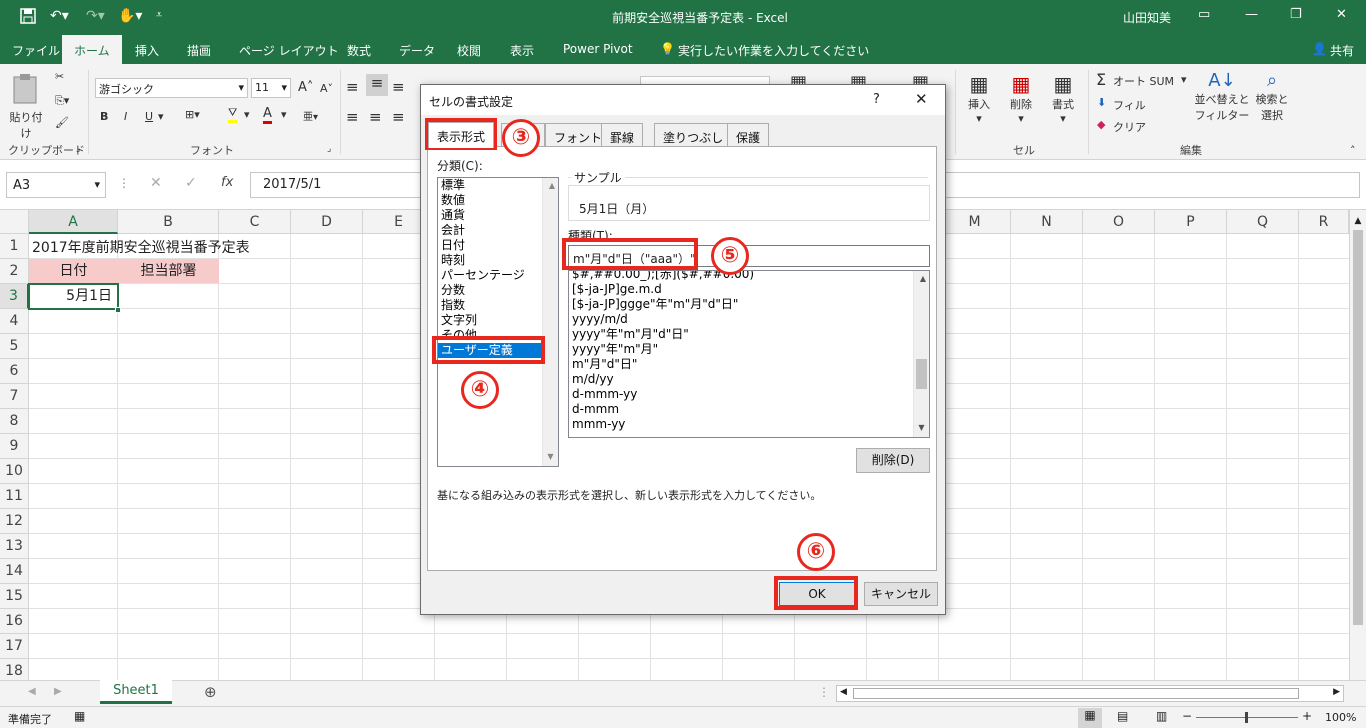 This screenshot has height=728, width=1366. I want to click on category-item: 指数, so click(498, 305).